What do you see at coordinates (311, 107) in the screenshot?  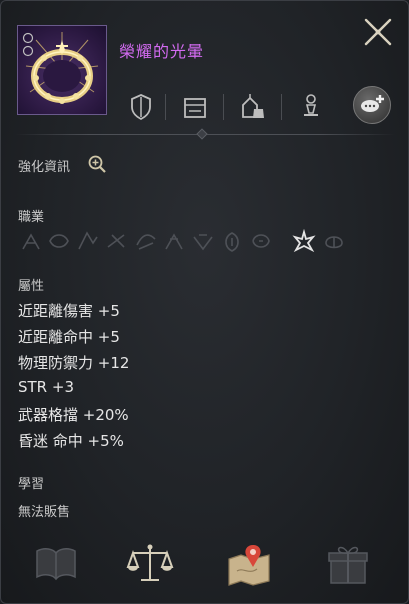 I see `pedestal-icon` at bounding box center [311, 107].